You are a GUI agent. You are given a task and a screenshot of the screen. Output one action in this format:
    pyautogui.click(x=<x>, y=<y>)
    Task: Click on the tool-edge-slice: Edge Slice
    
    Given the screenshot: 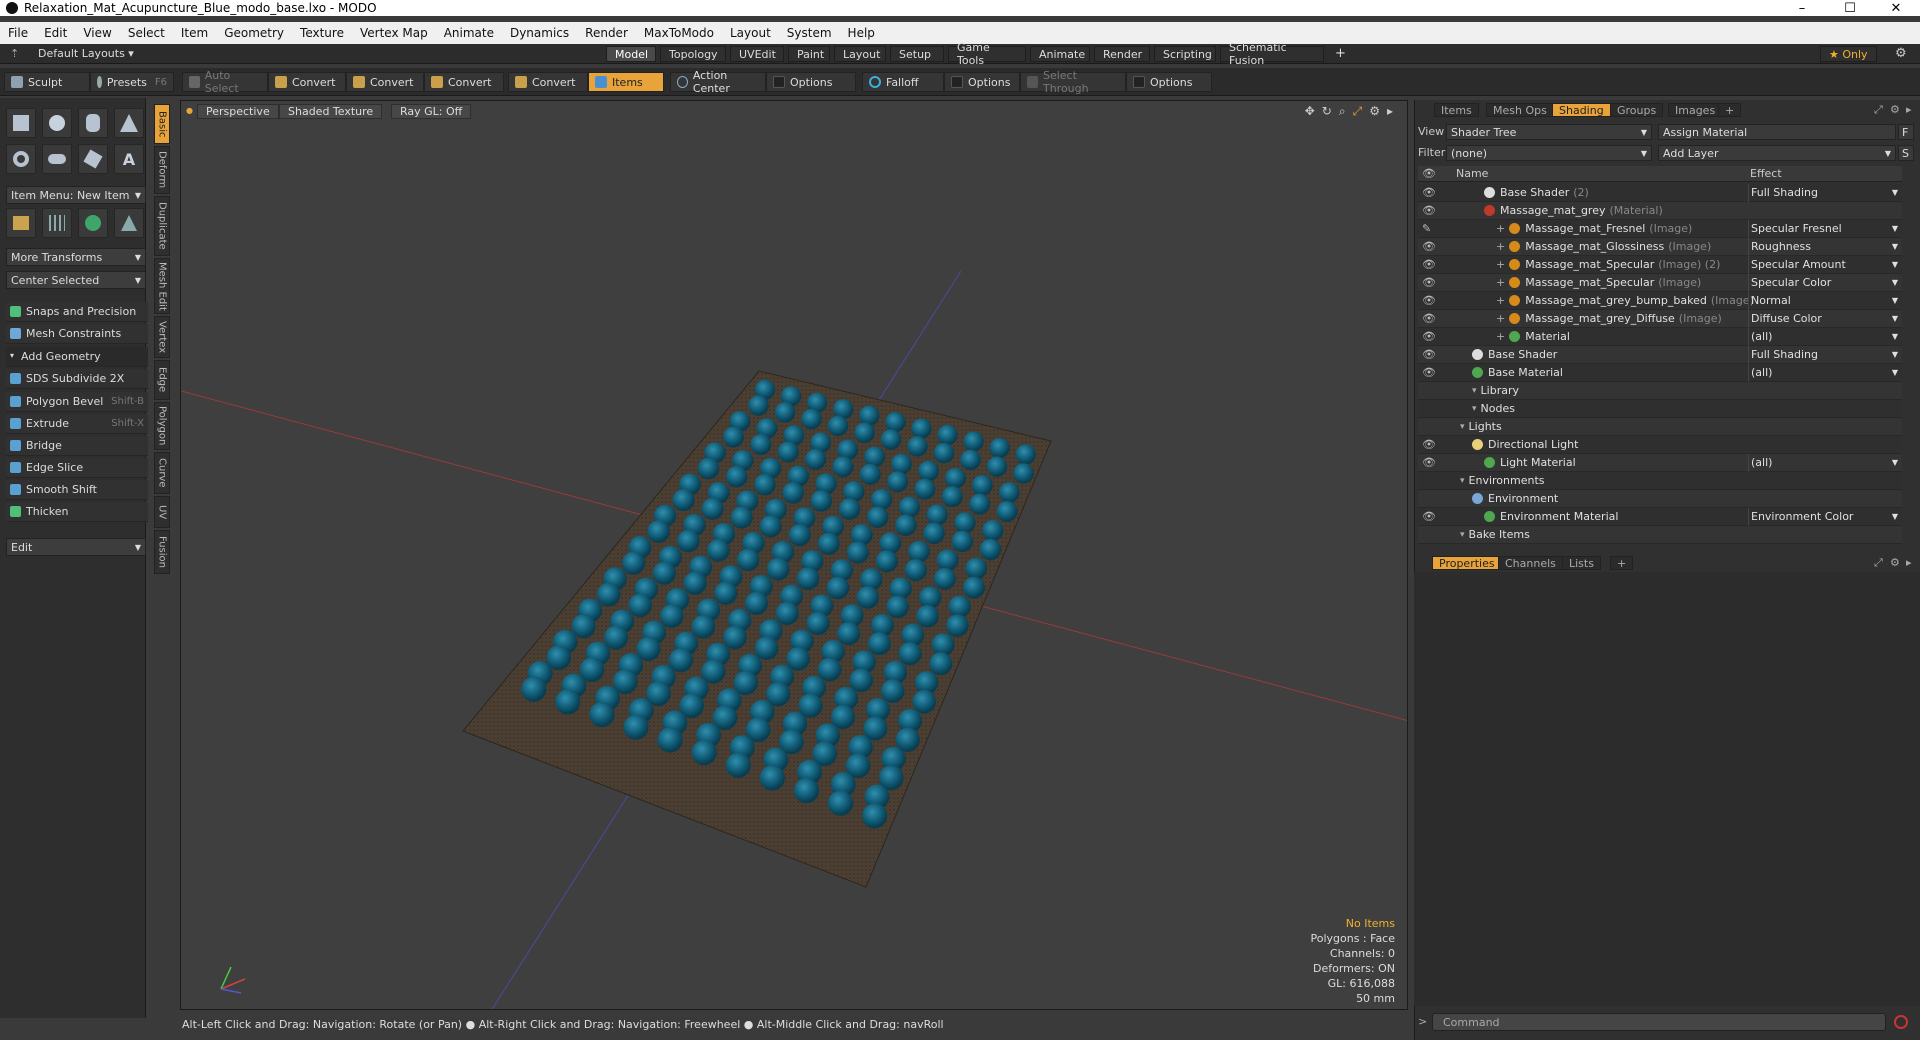 What is the action you would take?
    pyautogui.click(x=77, y=468)
    